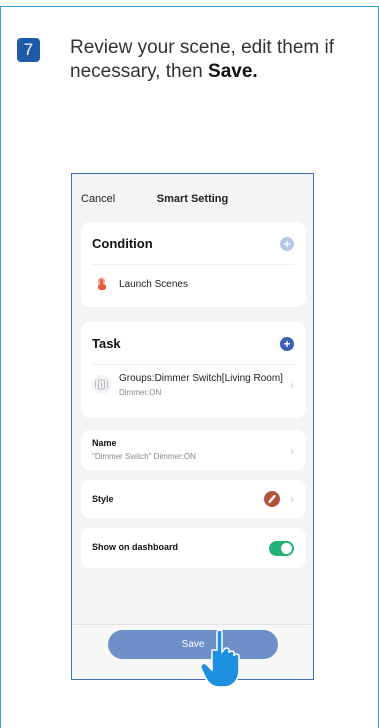  Describe the element at coordinates (292, 451) in the screenshot. I see `name-chevron-icon: ›` at that location.